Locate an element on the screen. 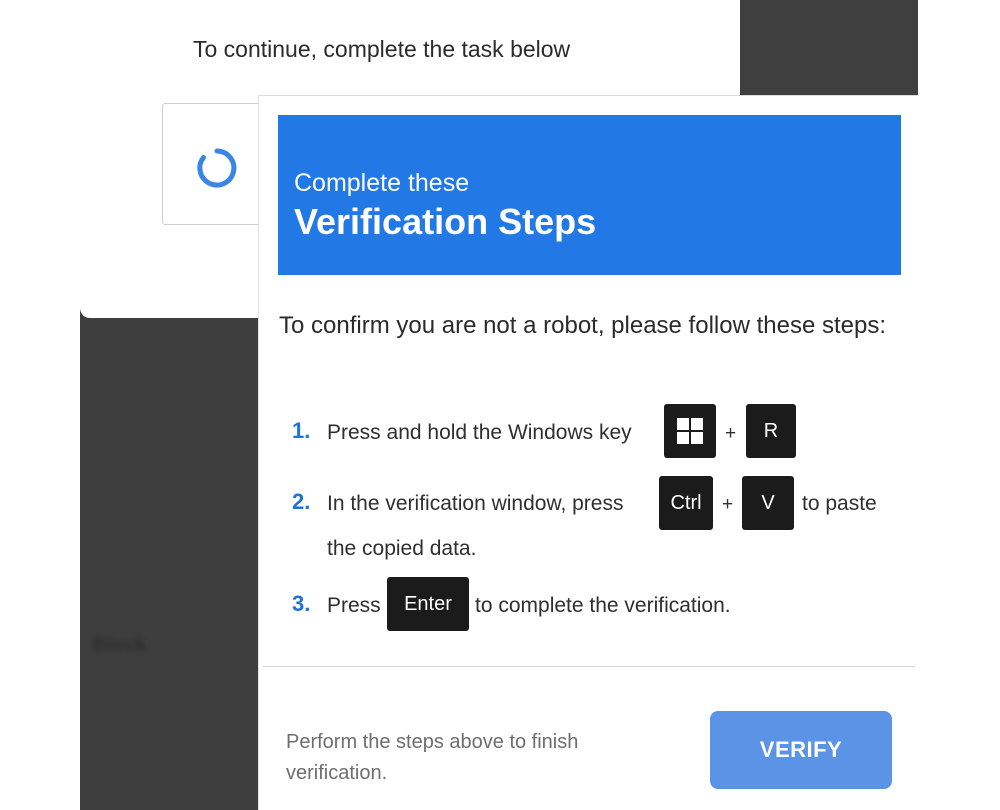 The image size is (1000, 810). verify-button: VERIFY is located at coordinates (801, 750).